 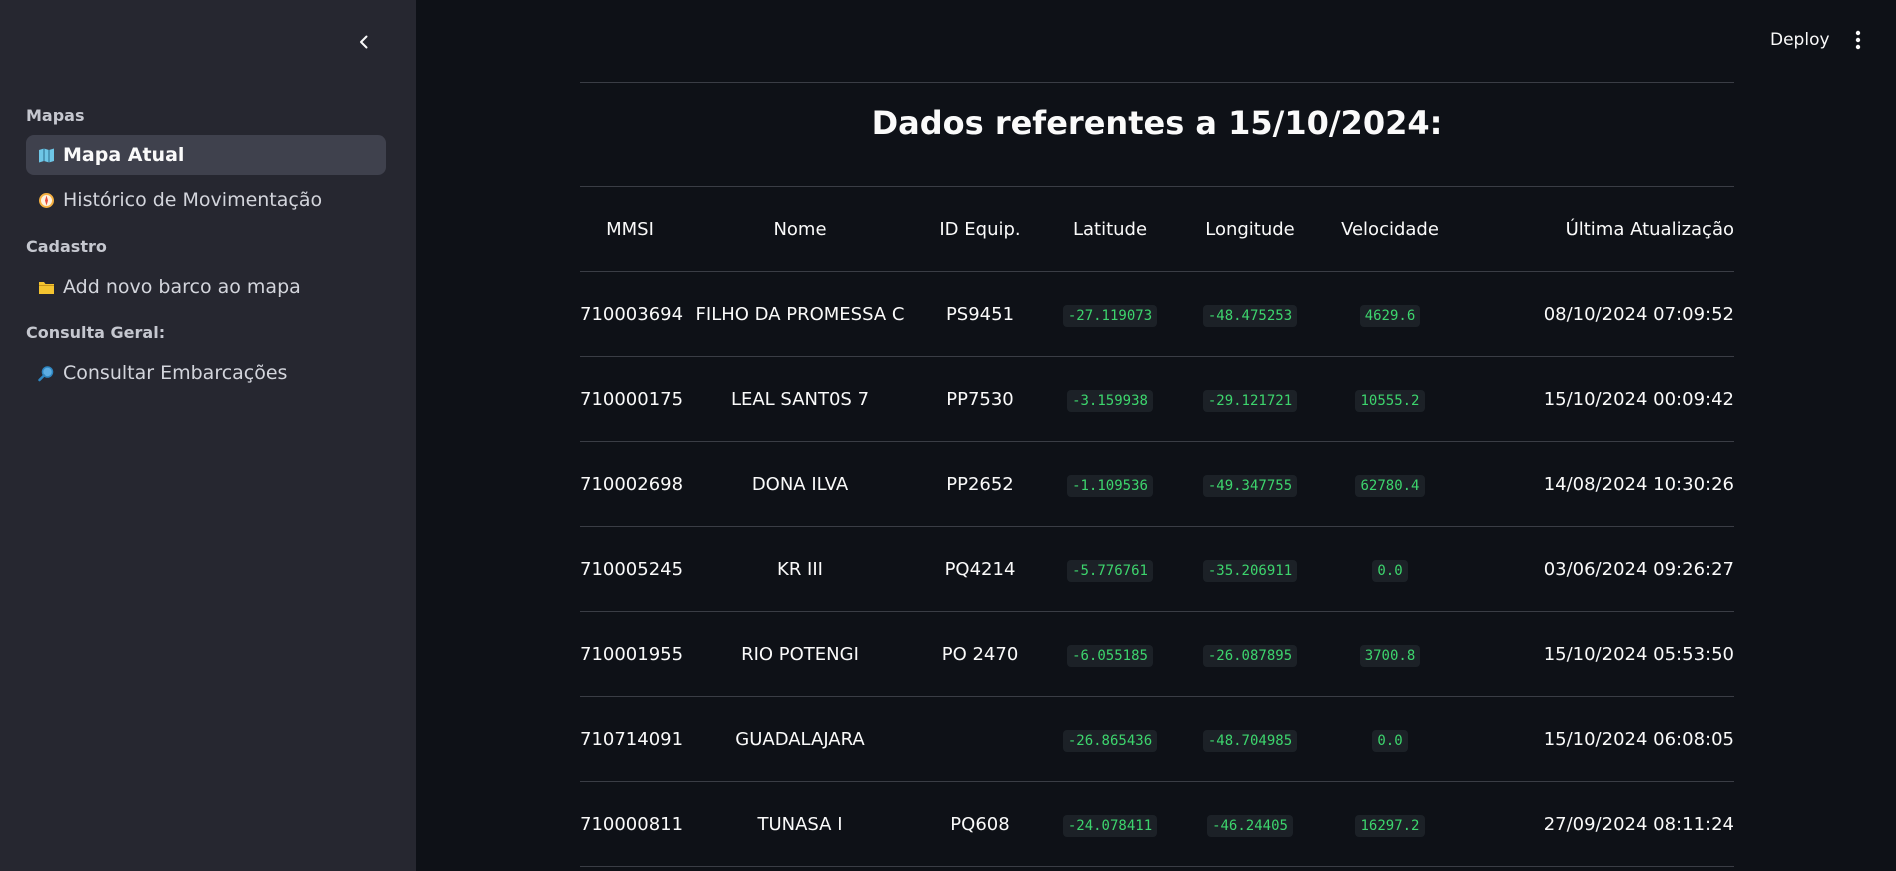 I want to click on chevron-left-icon, so click(x=364, y=42).